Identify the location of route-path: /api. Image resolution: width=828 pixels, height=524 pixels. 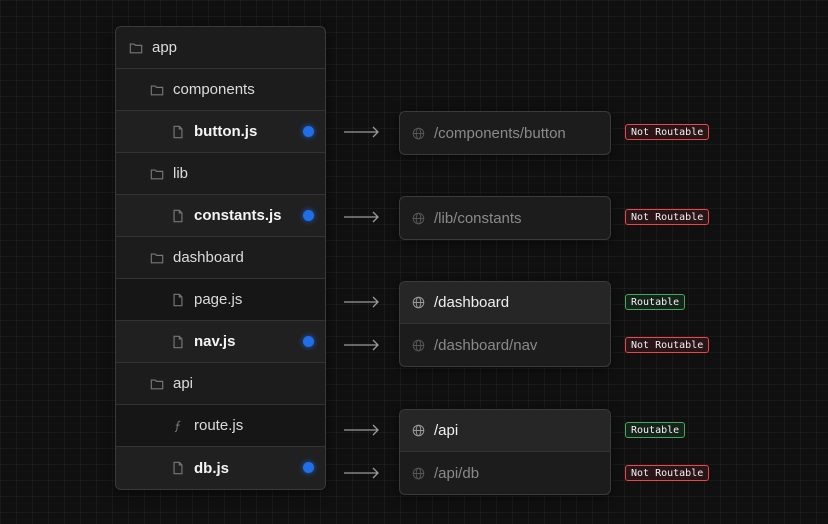
(446, 430).